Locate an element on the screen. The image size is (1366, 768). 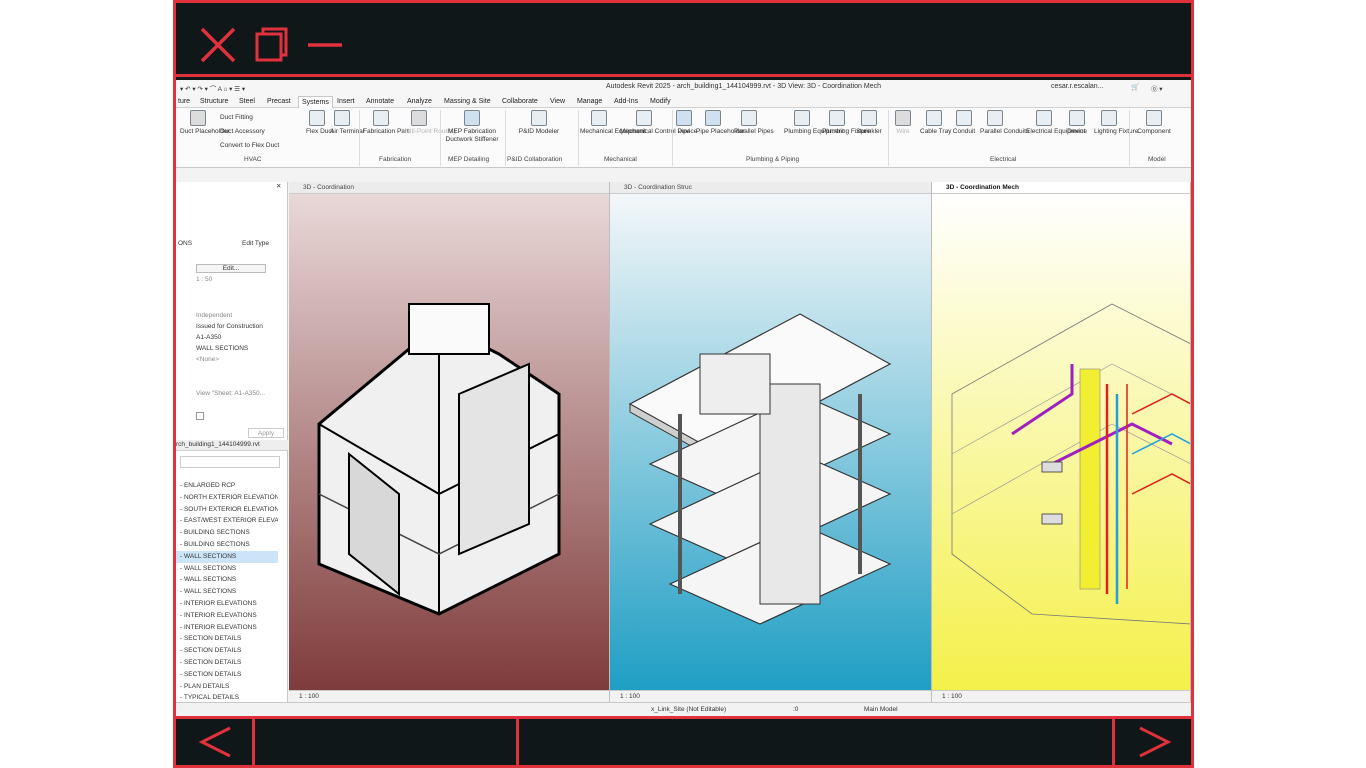
cable-tray-button: Cable Tray is located at coordinates (935, 123).